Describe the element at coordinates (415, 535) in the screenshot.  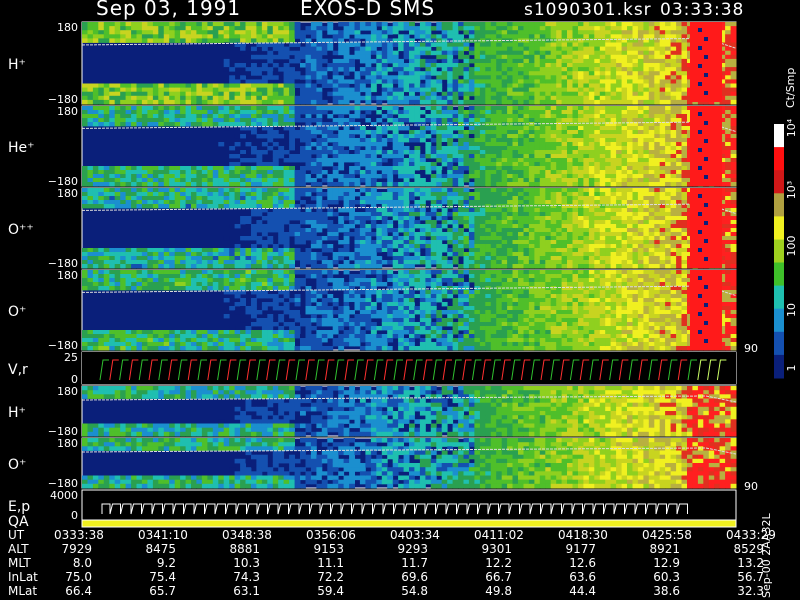
I see `ut-tick-5: 0403:34` at that location.